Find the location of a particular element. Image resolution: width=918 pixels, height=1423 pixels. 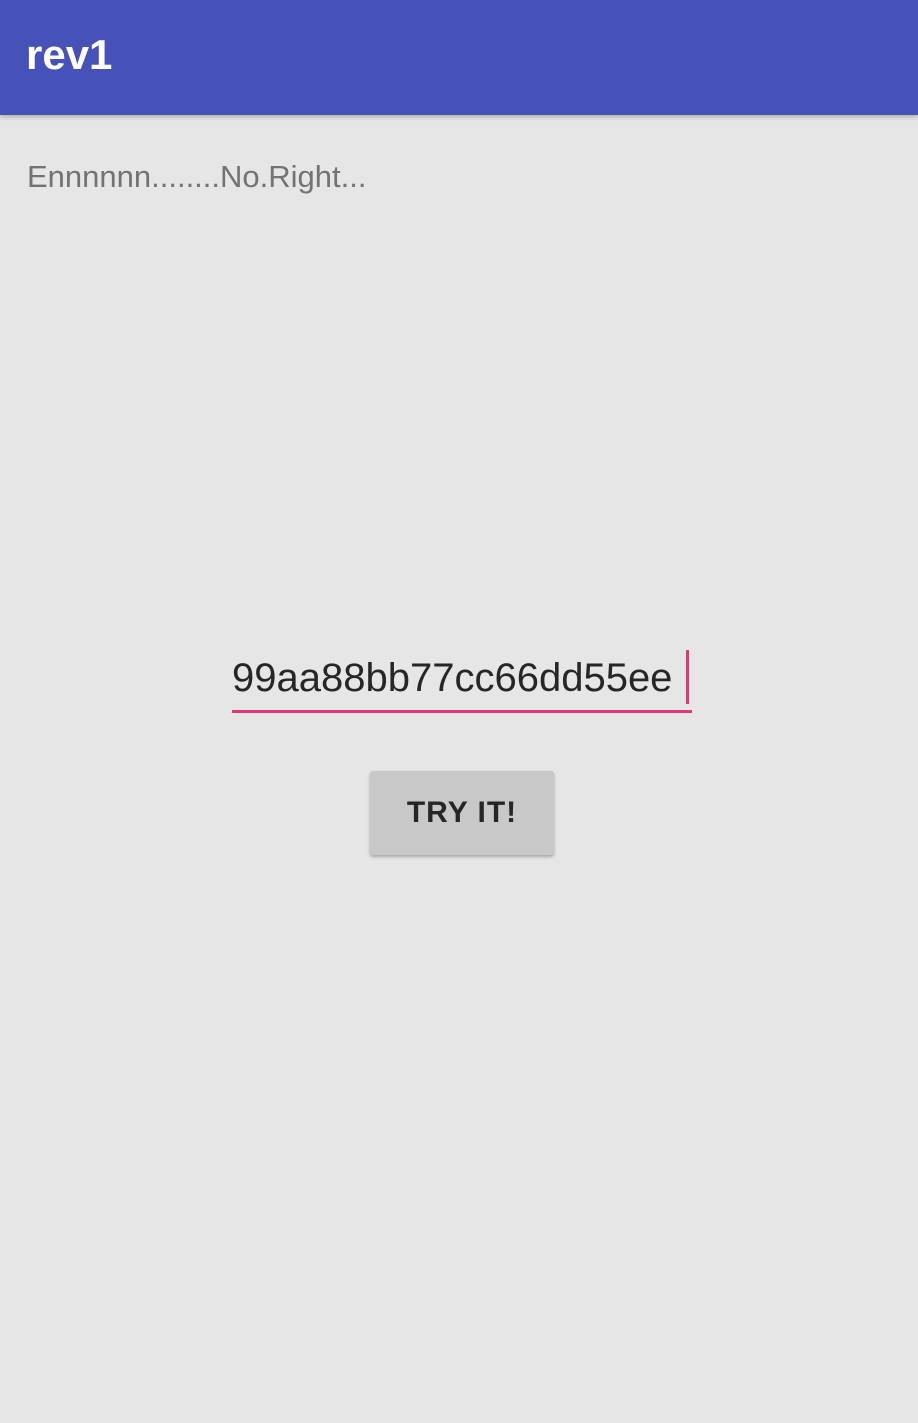

text-cursor is located at coordinates (687, 677).